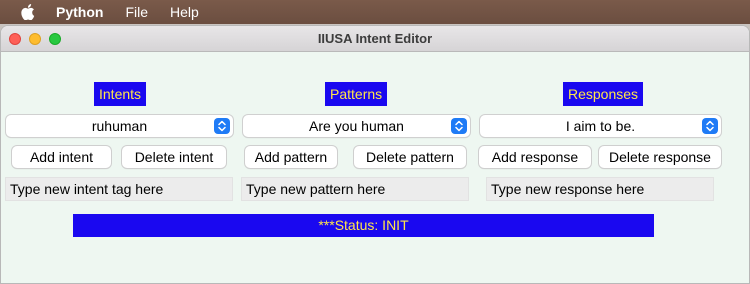  Describe the element at coordinates (184, 12) in the screenshot. I see `menu-help: Help` at that location.